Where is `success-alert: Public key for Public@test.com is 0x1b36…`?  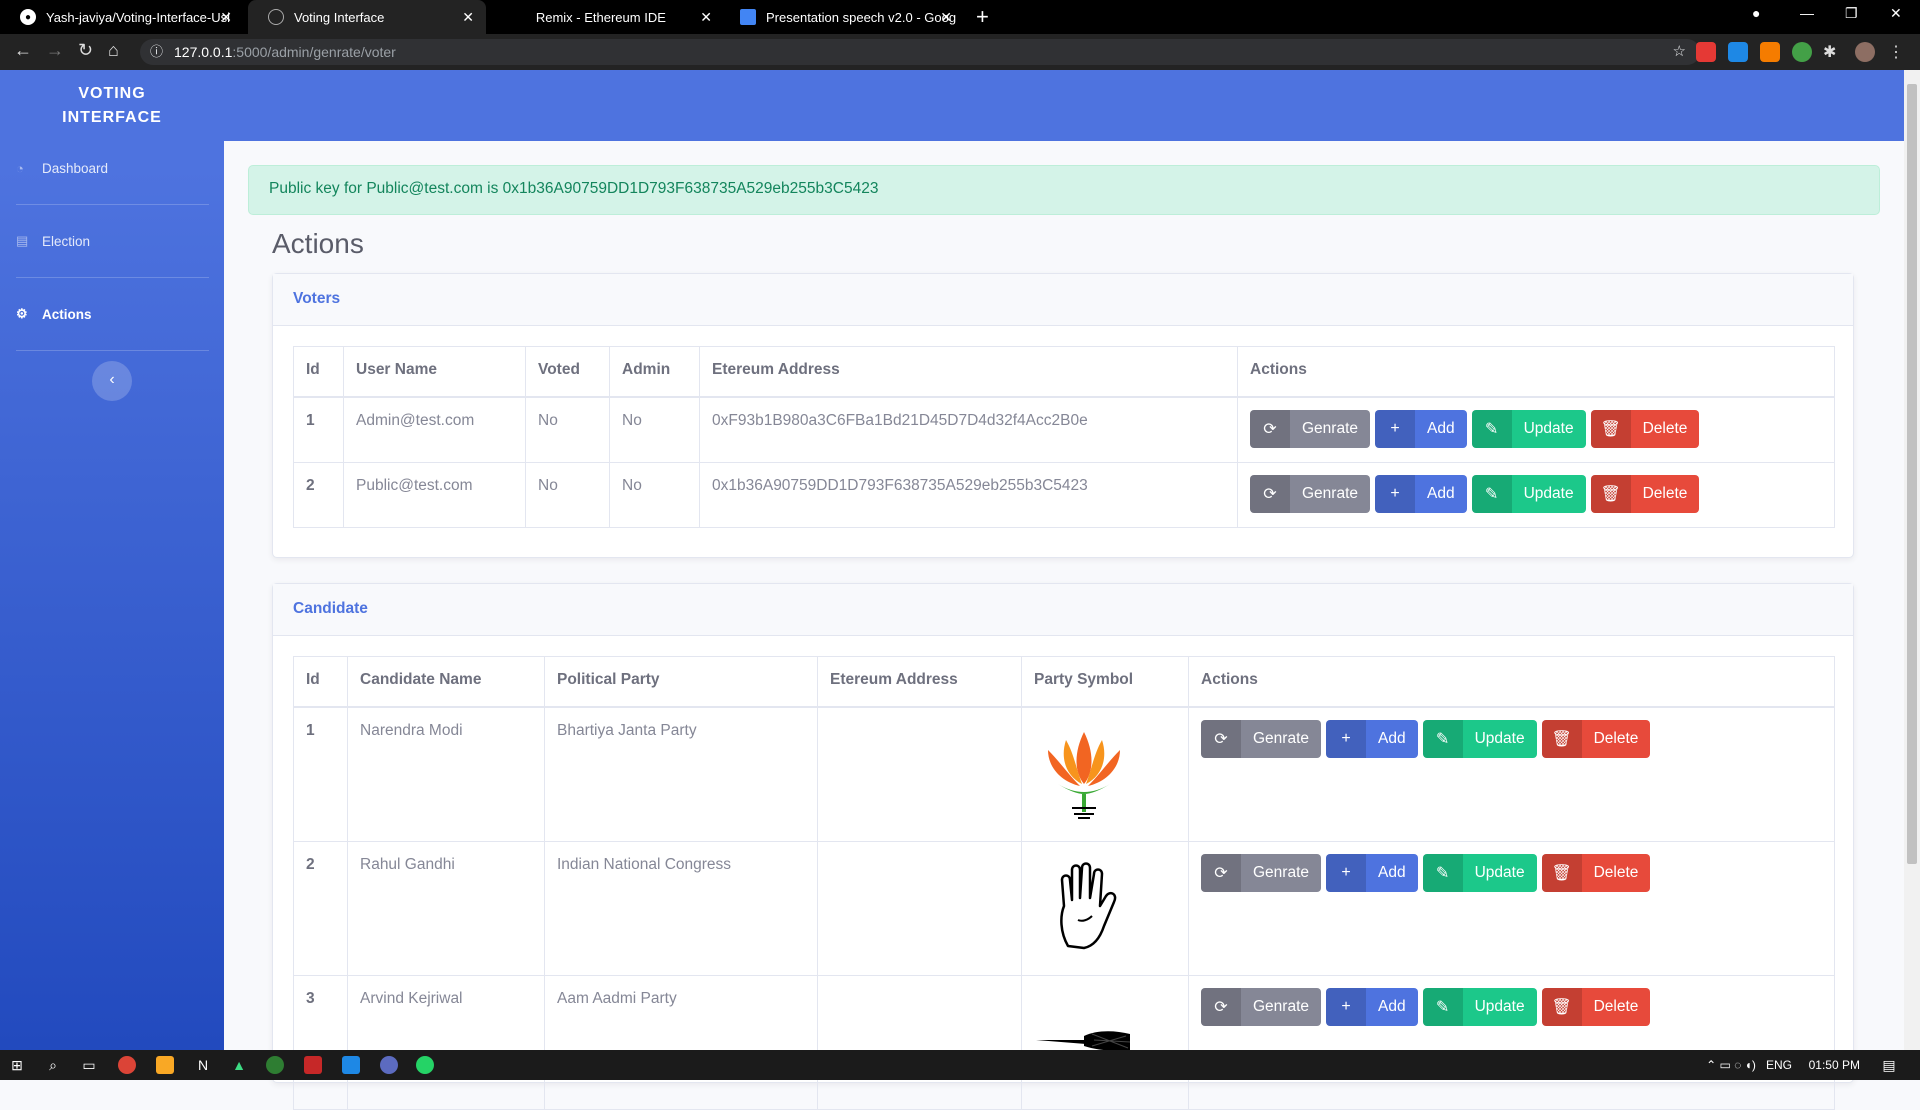 success-alert: Public key for Public@test.com is 0x1b36… is located at coordinates (1064, 190).